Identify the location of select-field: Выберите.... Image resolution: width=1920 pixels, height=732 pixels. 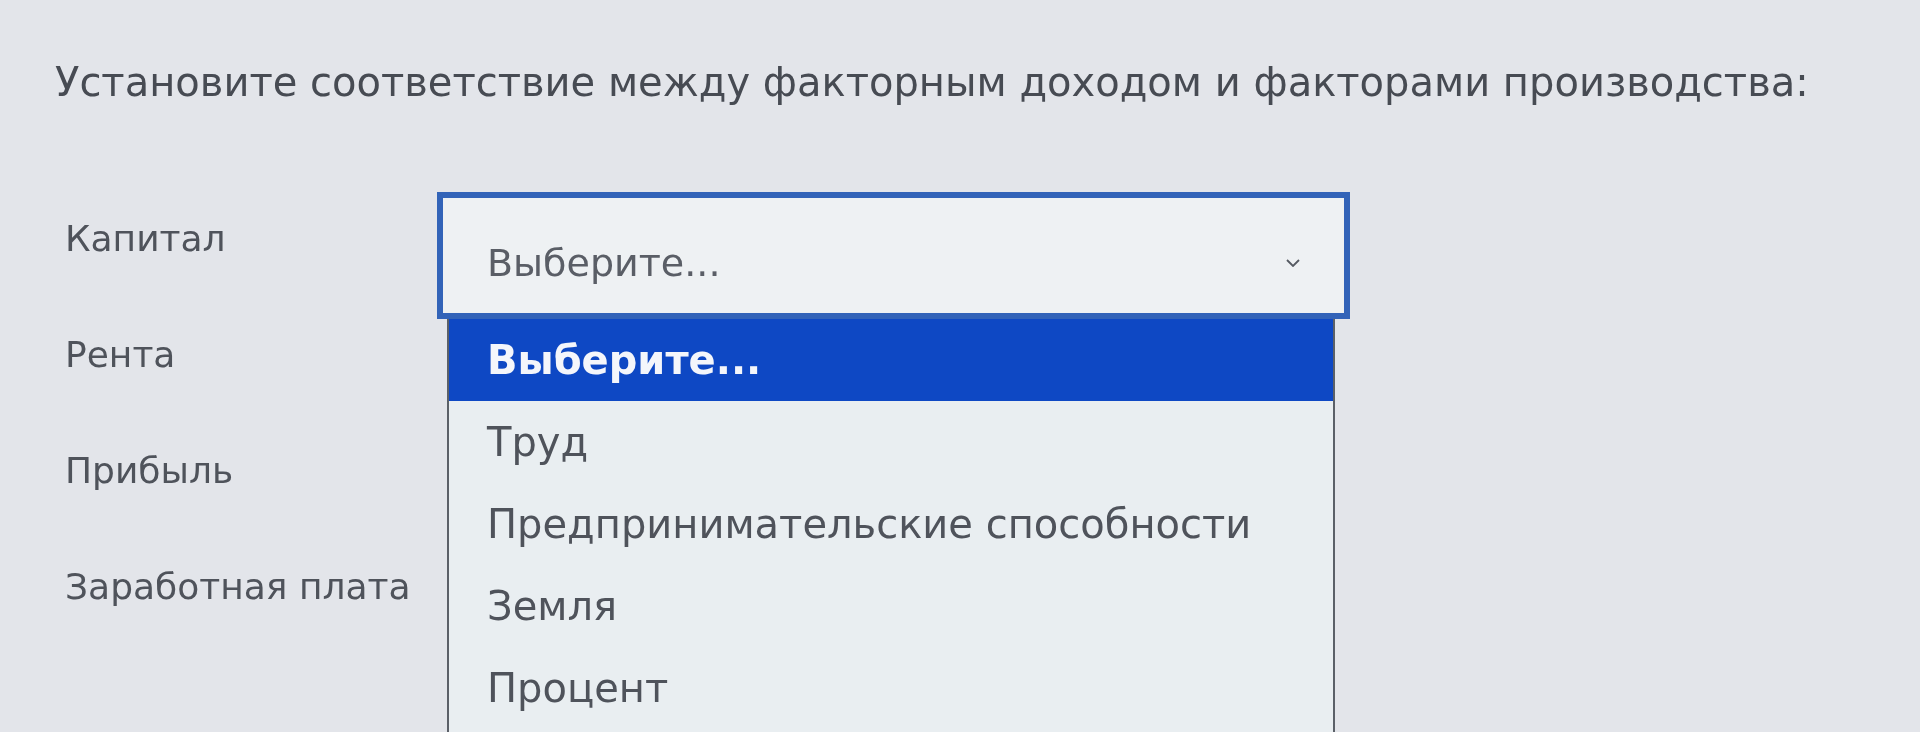
(893, 255).